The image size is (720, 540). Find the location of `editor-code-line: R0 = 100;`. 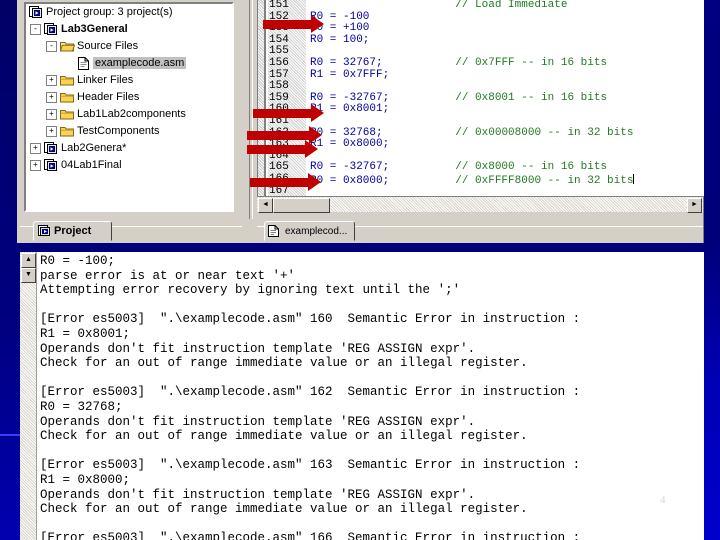

editor-code-line: R0 = 100; is located at coordinates (507, 40).